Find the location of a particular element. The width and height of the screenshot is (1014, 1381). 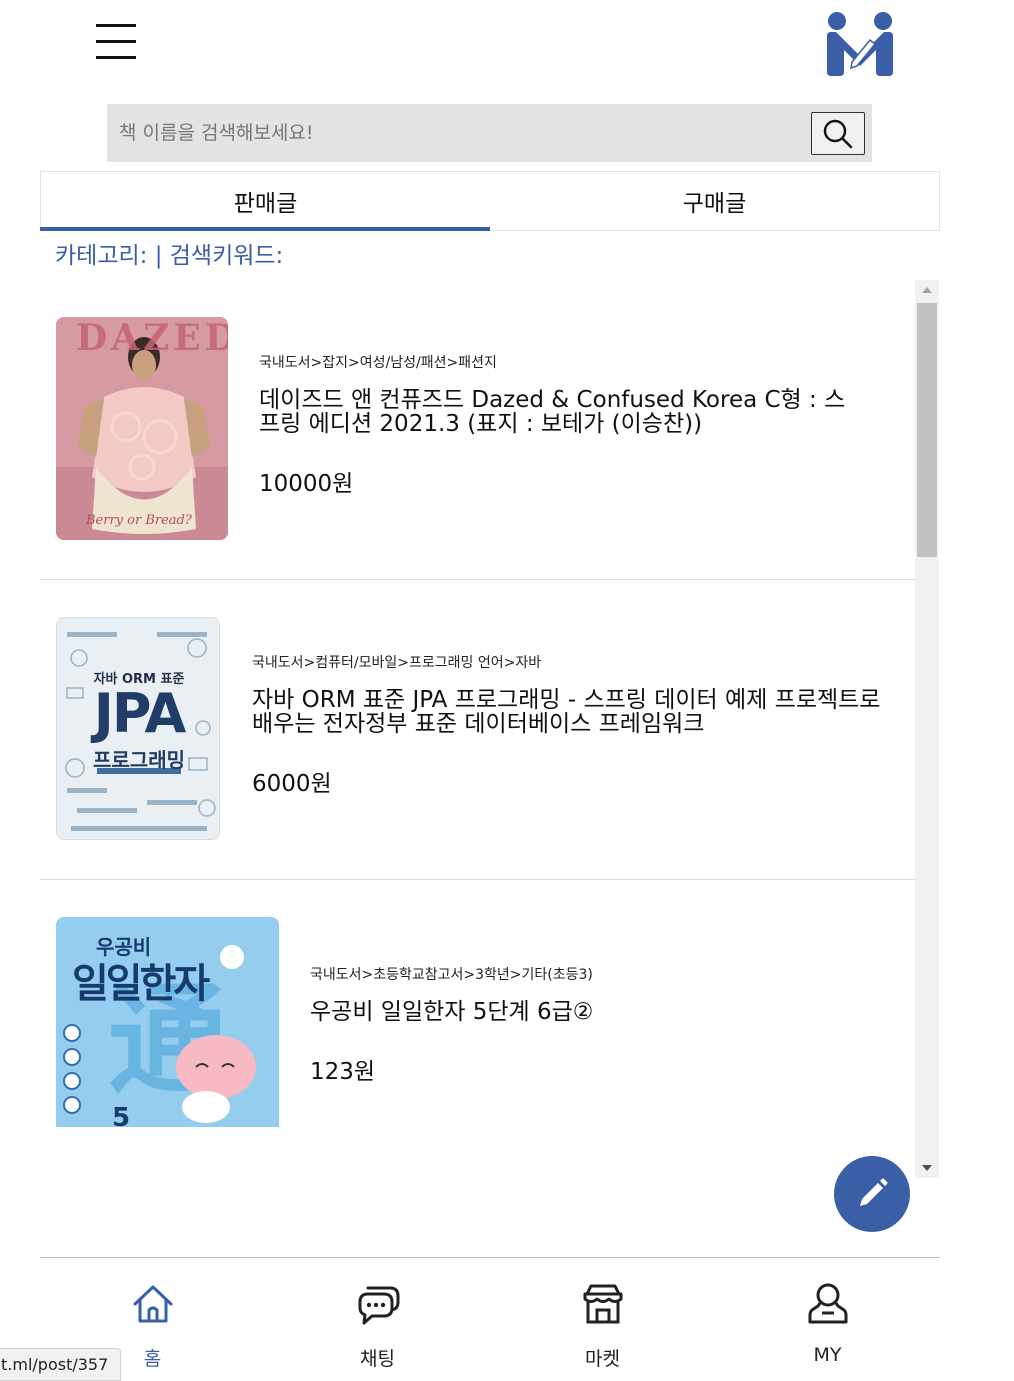

bottom-navigation: 홈 채팅 마켓 MY is located at coordinates (490, 1319).